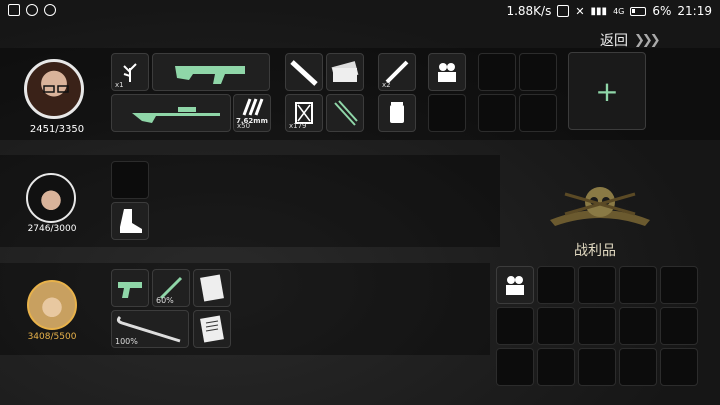 The image size is (720, 405). I want to click on rifle-slot, so click(211, 72).